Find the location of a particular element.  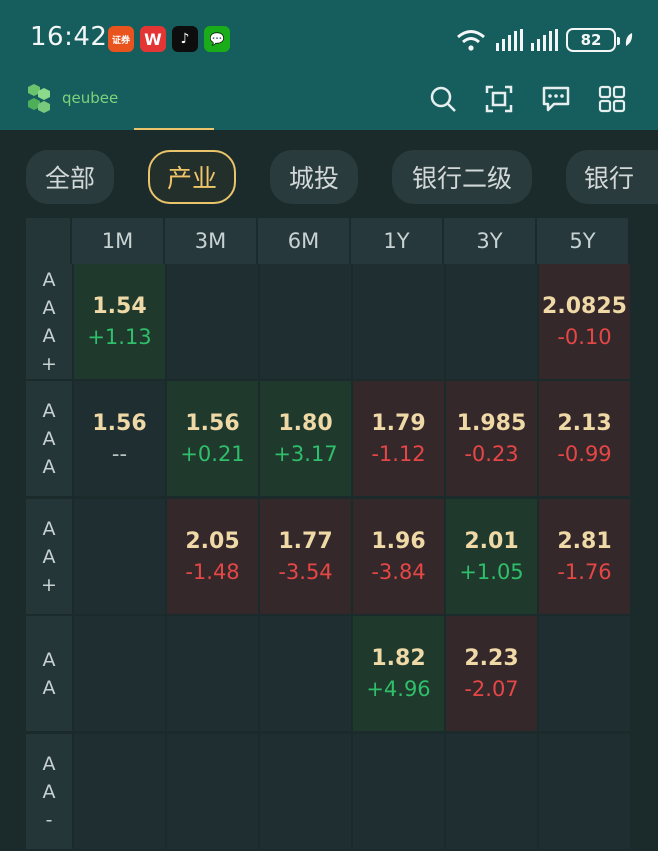

header-actions is located at coordinates (329, 100).